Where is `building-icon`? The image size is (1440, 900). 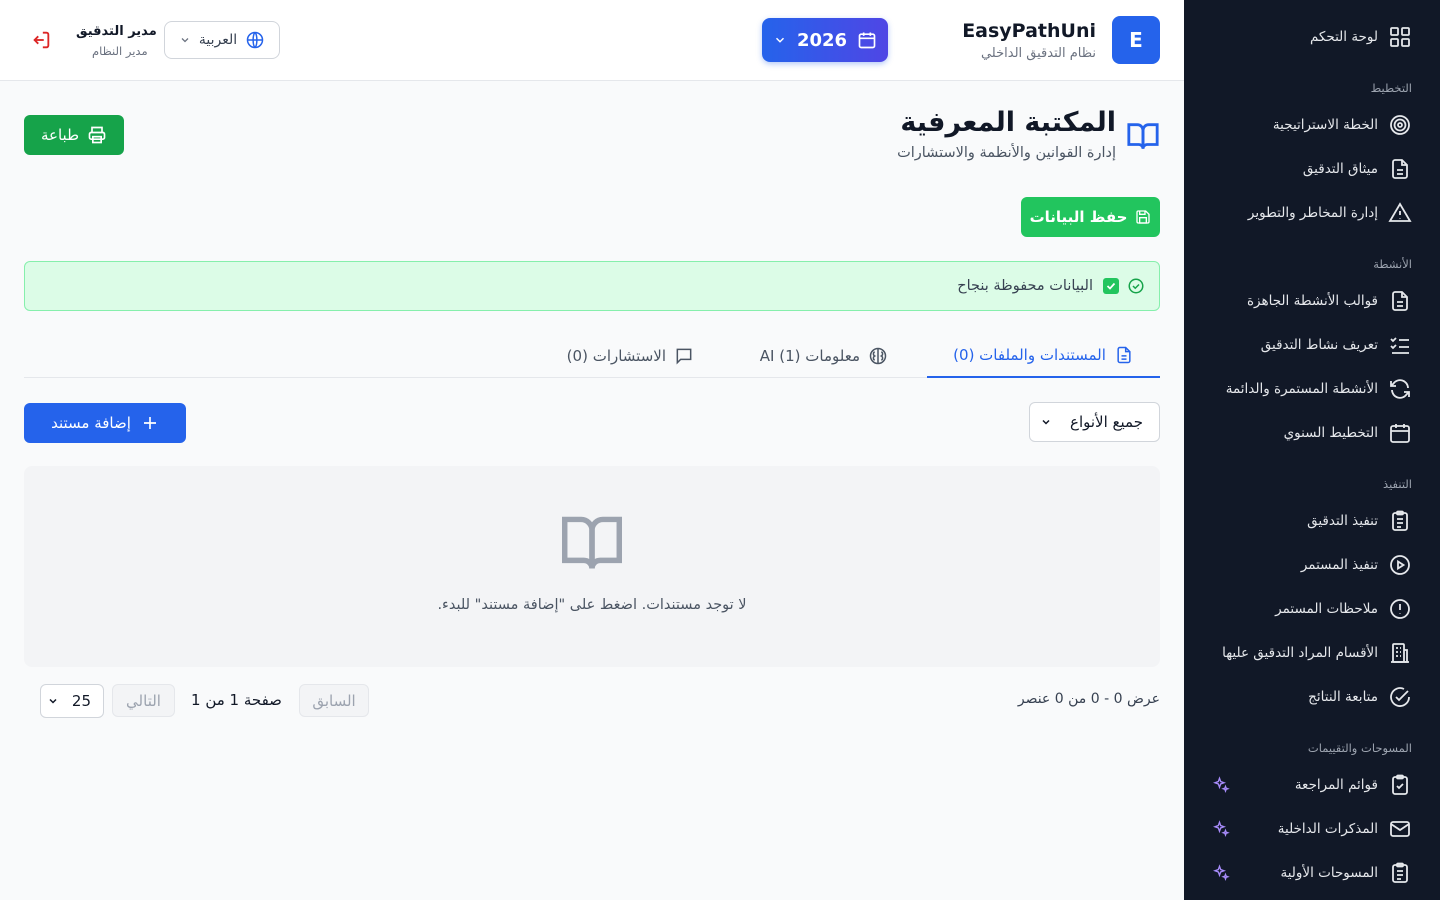
building-icon is located at coordinates (1400, 653).